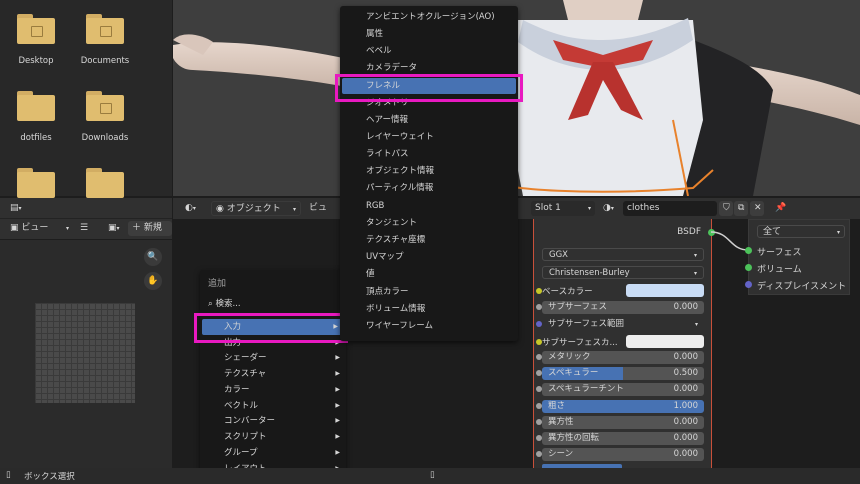 This screenshot has height=484, width=860. I want to click on image-browse-button: ▣▾, so click(115, 228).